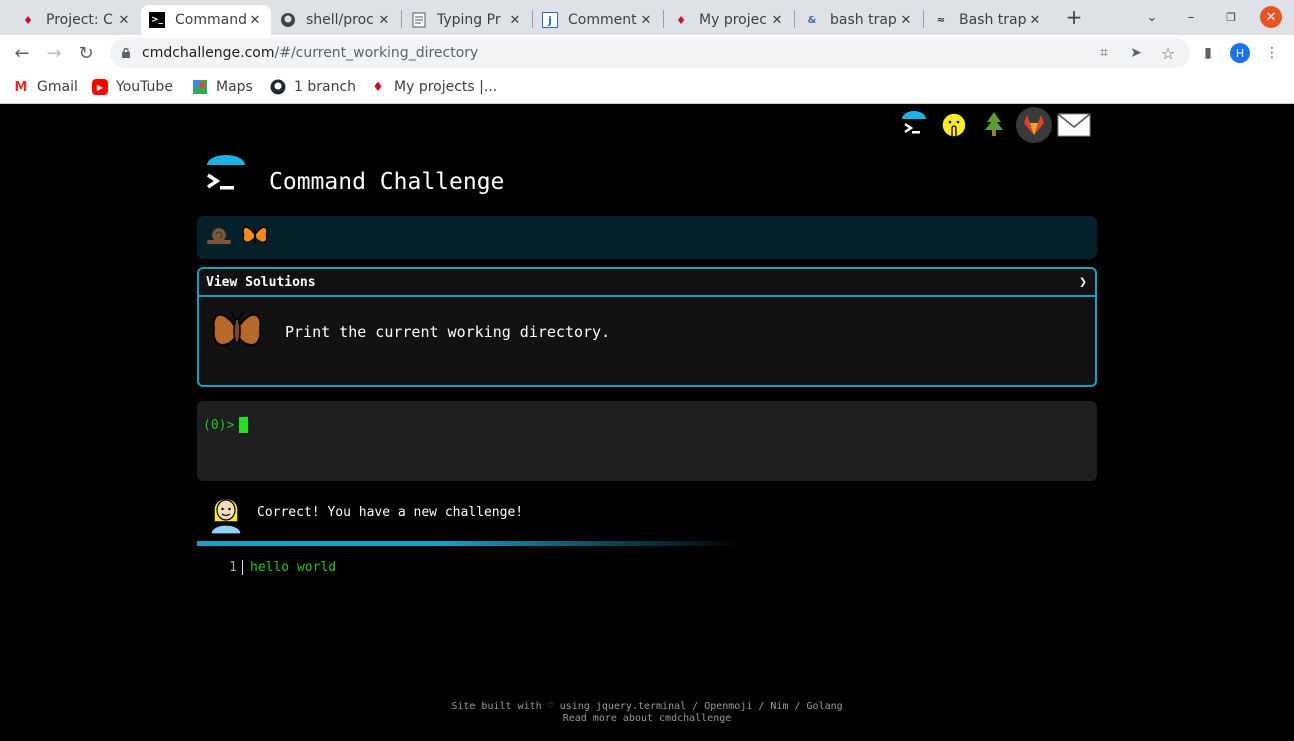 This screenshot has width=1294, height=741. Describe the element at coordinates (255, 237) in the screenshot. I see `butterfly-icon` at that location.